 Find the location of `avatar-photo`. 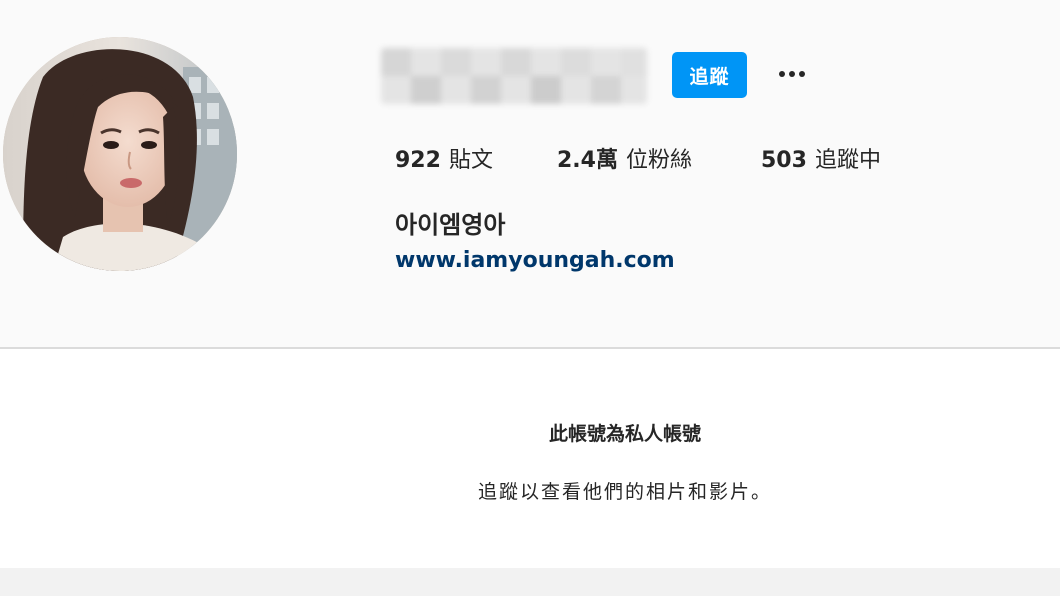

avatar-photo is located at coordinates (120, 154).